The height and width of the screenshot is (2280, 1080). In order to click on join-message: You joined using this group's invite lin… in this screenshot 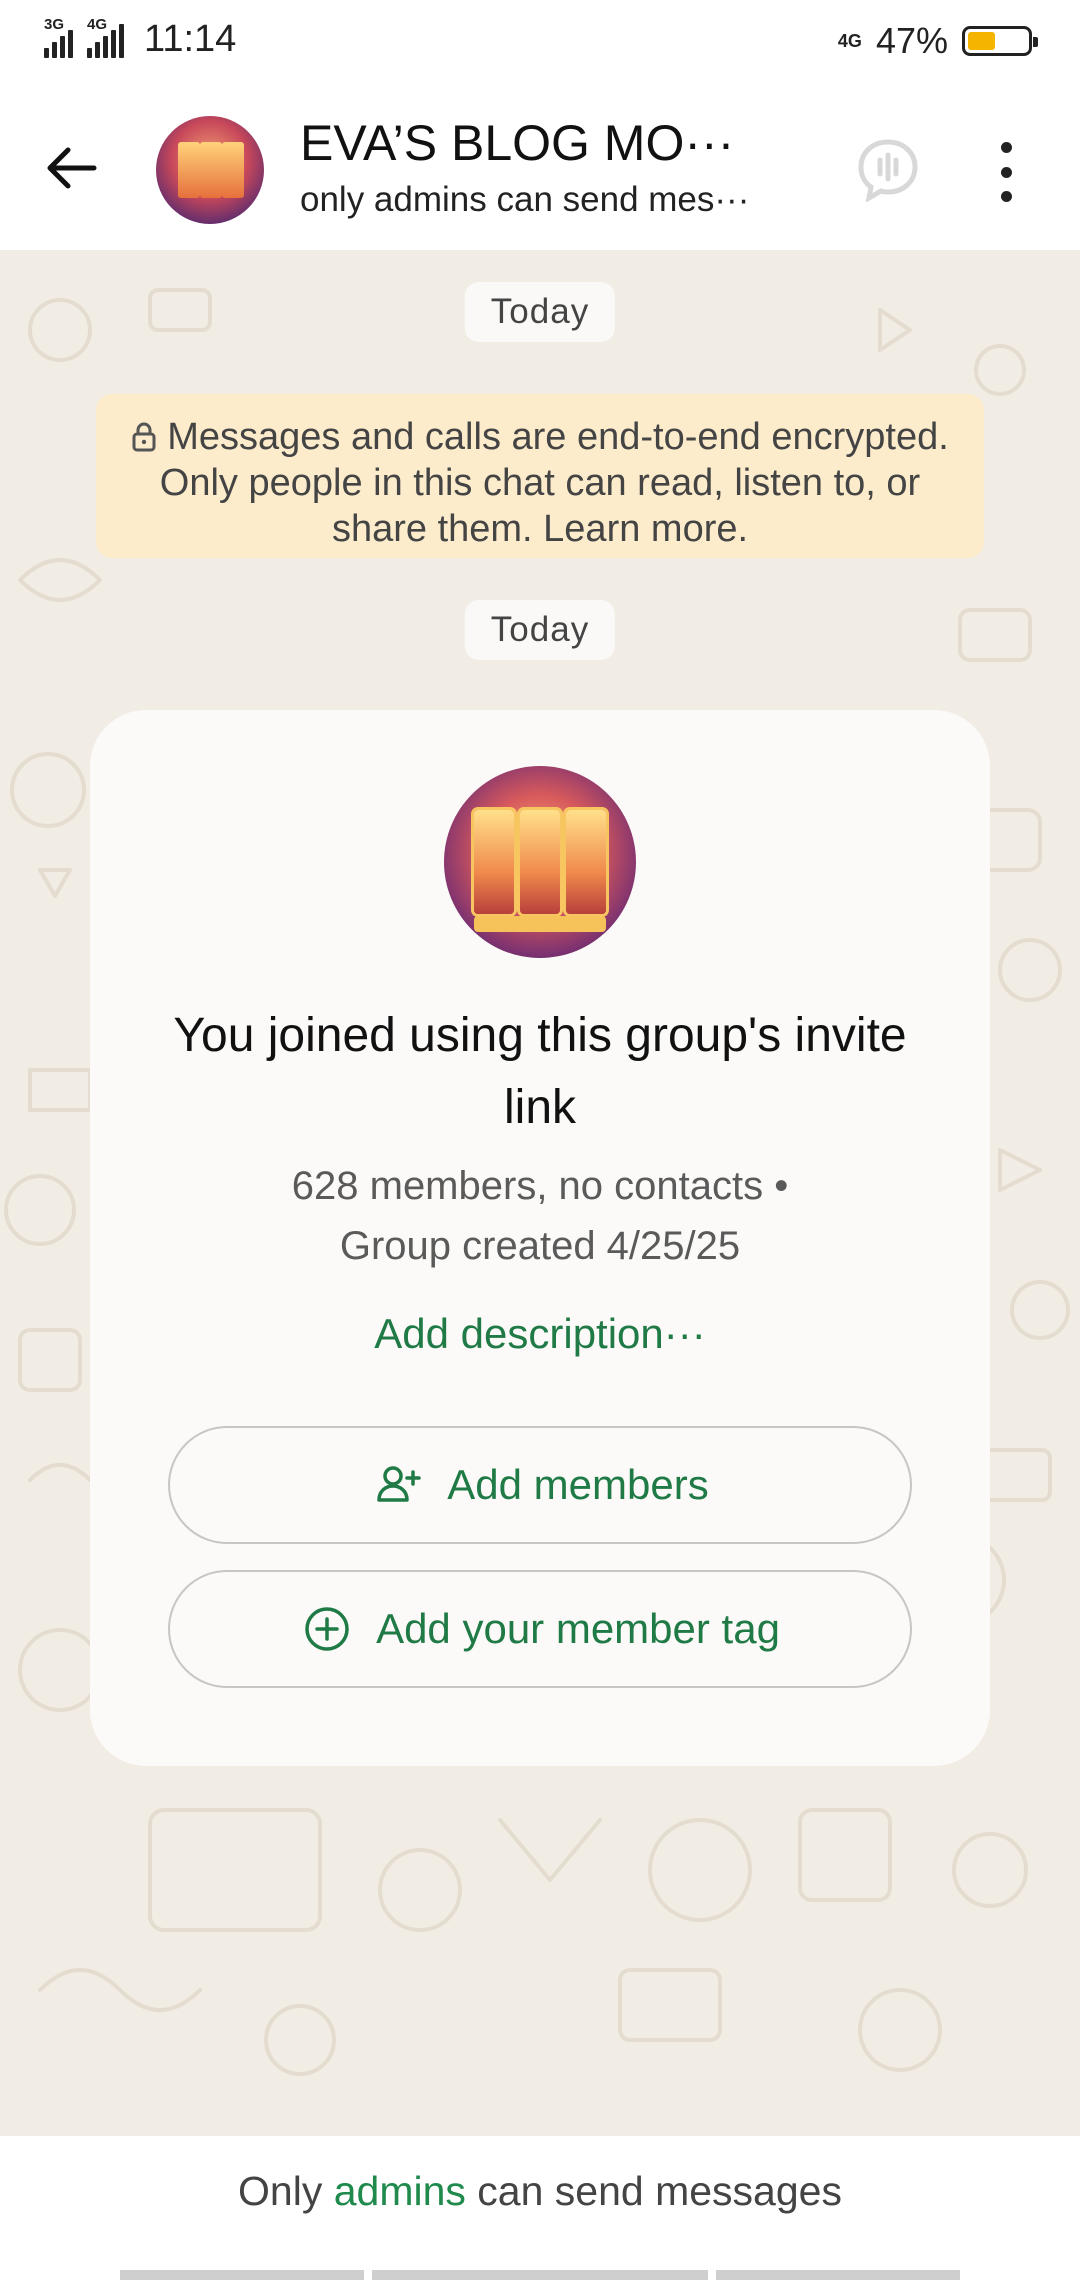, I will do `click(540, 1071)`.